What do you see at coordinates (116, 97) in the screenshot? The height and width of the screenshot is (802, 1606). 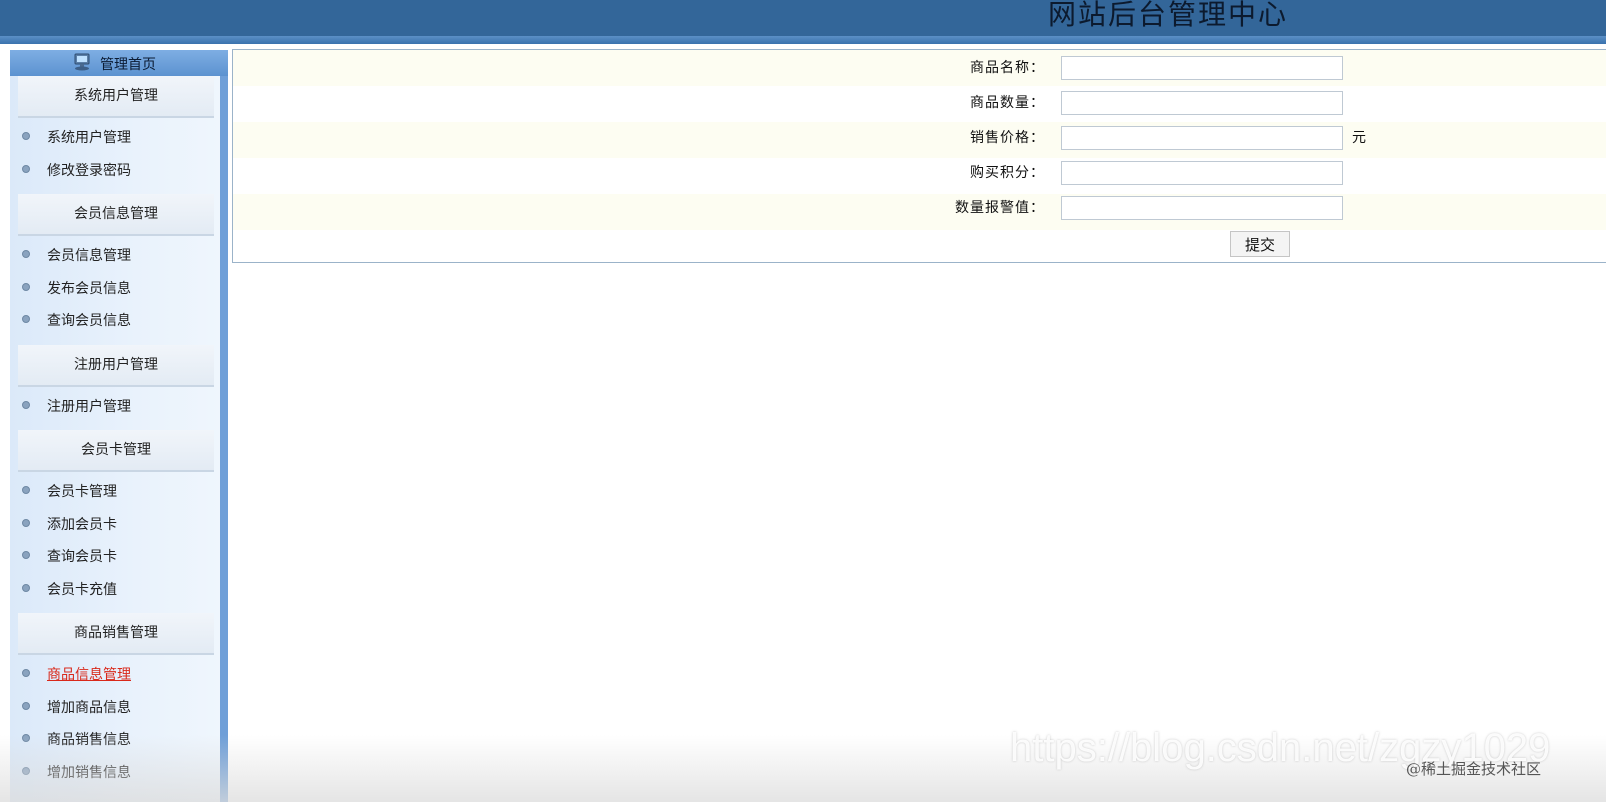 I see `sidebar-section-header: 系统用户管理` at bounding box center [116, 97].